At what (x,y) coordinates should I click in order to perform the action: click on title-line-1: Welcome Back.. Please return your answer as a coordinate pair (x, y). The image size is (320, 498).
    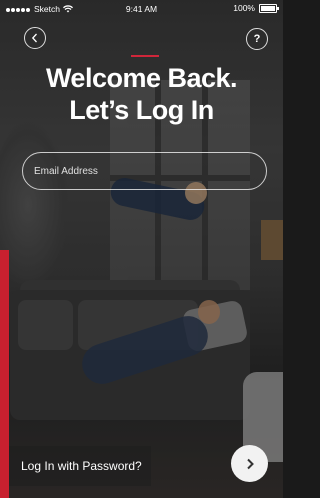
    Looking at the image, I should click on (141, 78).